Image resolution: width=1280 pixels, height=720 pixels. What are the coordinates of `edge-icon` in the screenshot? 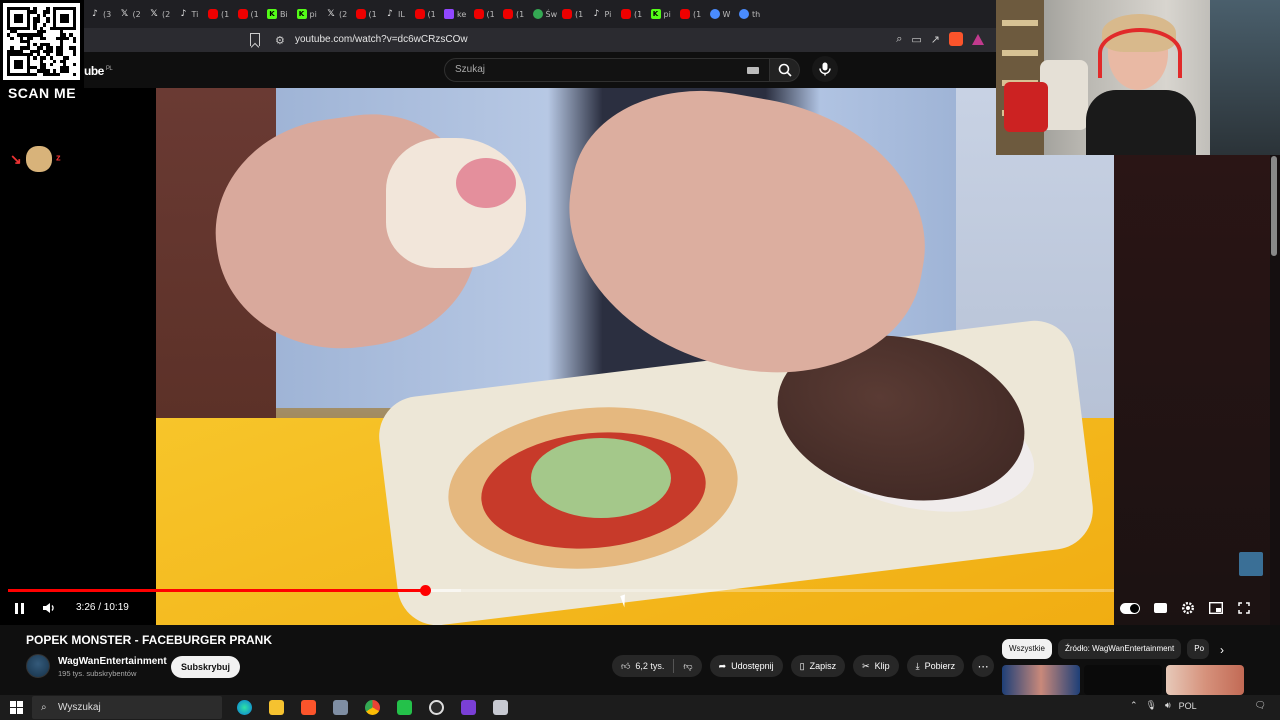 It's located at (244, 707).